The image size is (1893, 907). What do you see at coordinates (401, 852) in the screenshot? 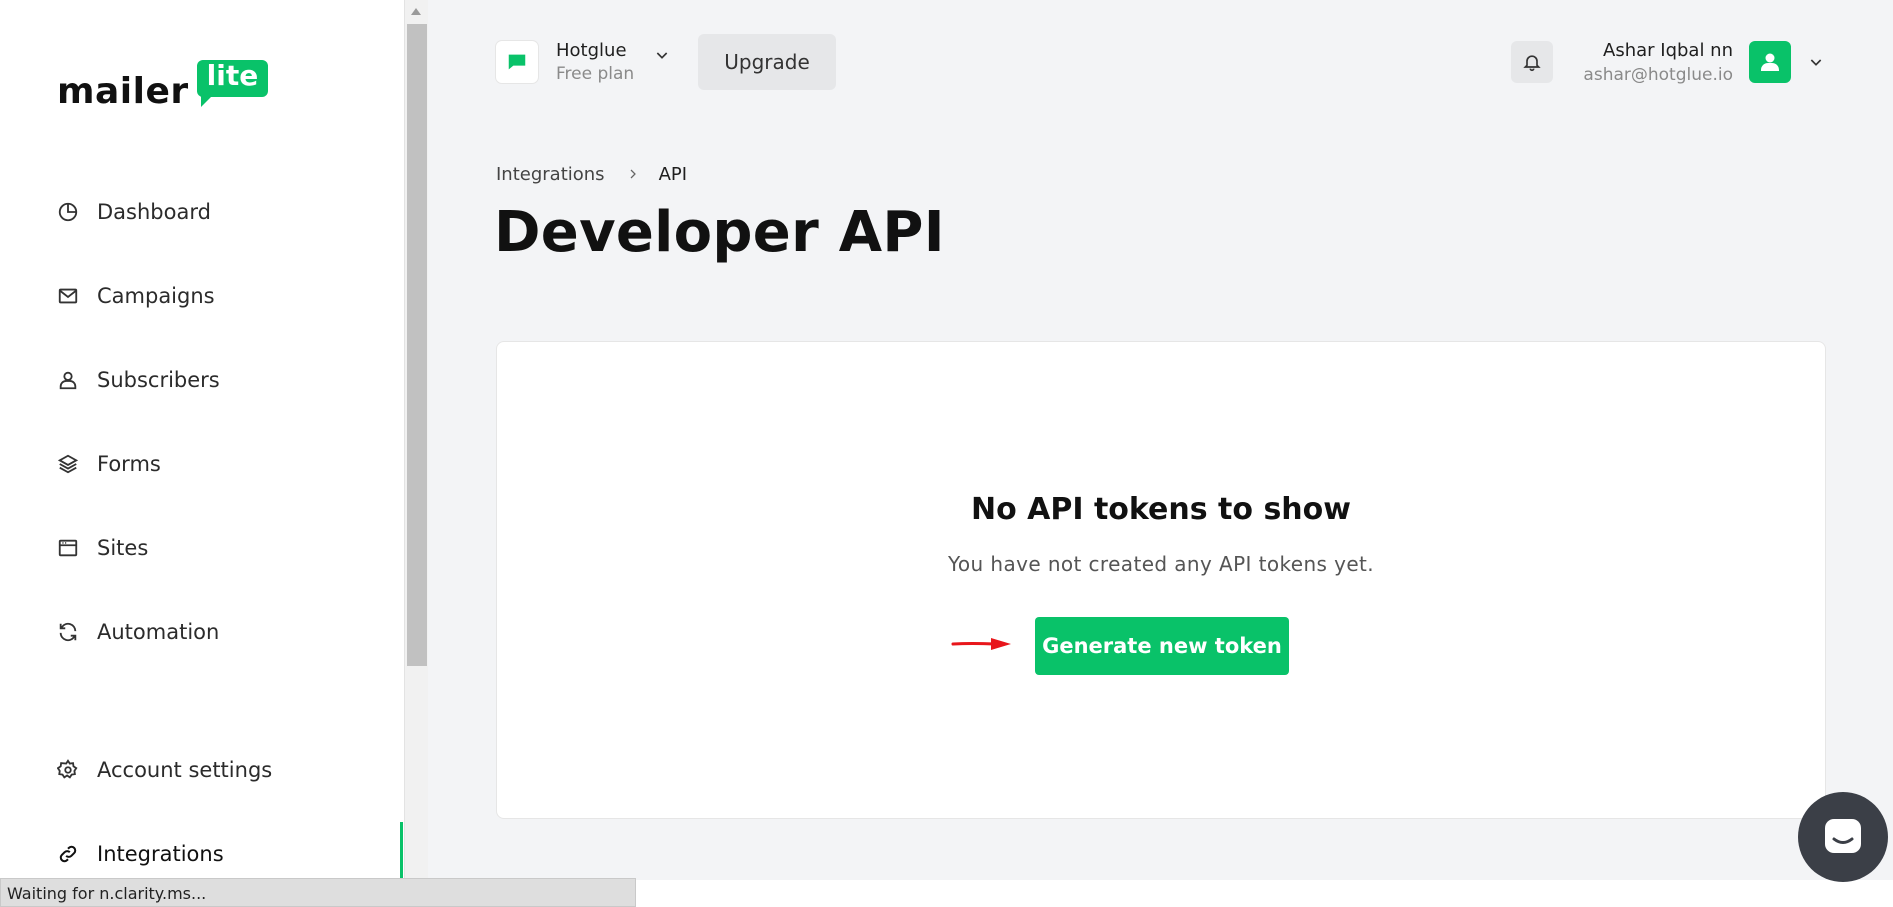
I see `active-nav-indicator` at bounding box center [401, 852].